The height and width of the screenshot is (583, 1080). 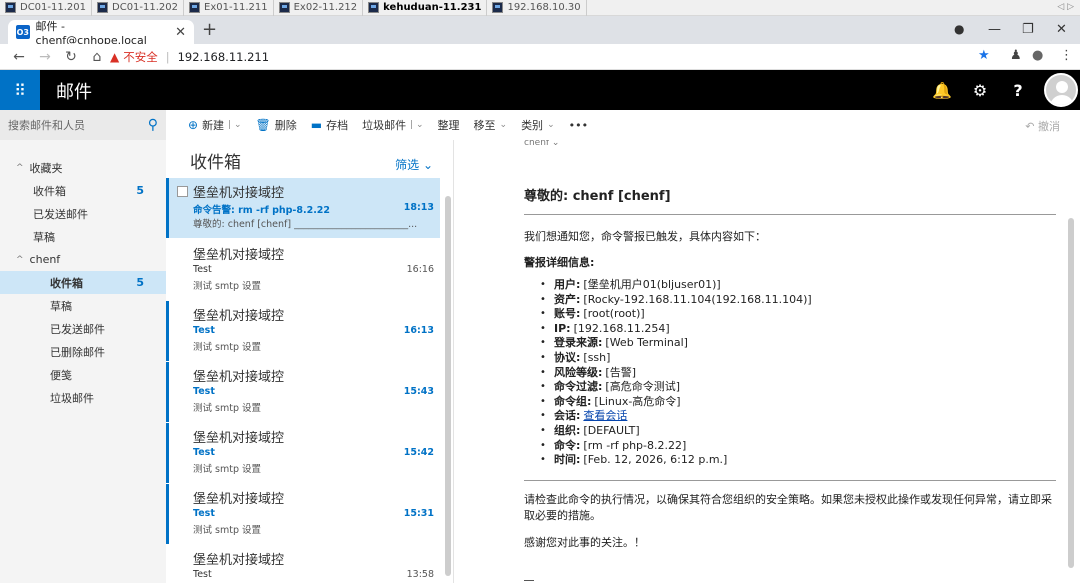 I want to click on list-item: 堡垒机对接域控 Test 15:42 测试 smtp 设置, so click(x=303, y=453).